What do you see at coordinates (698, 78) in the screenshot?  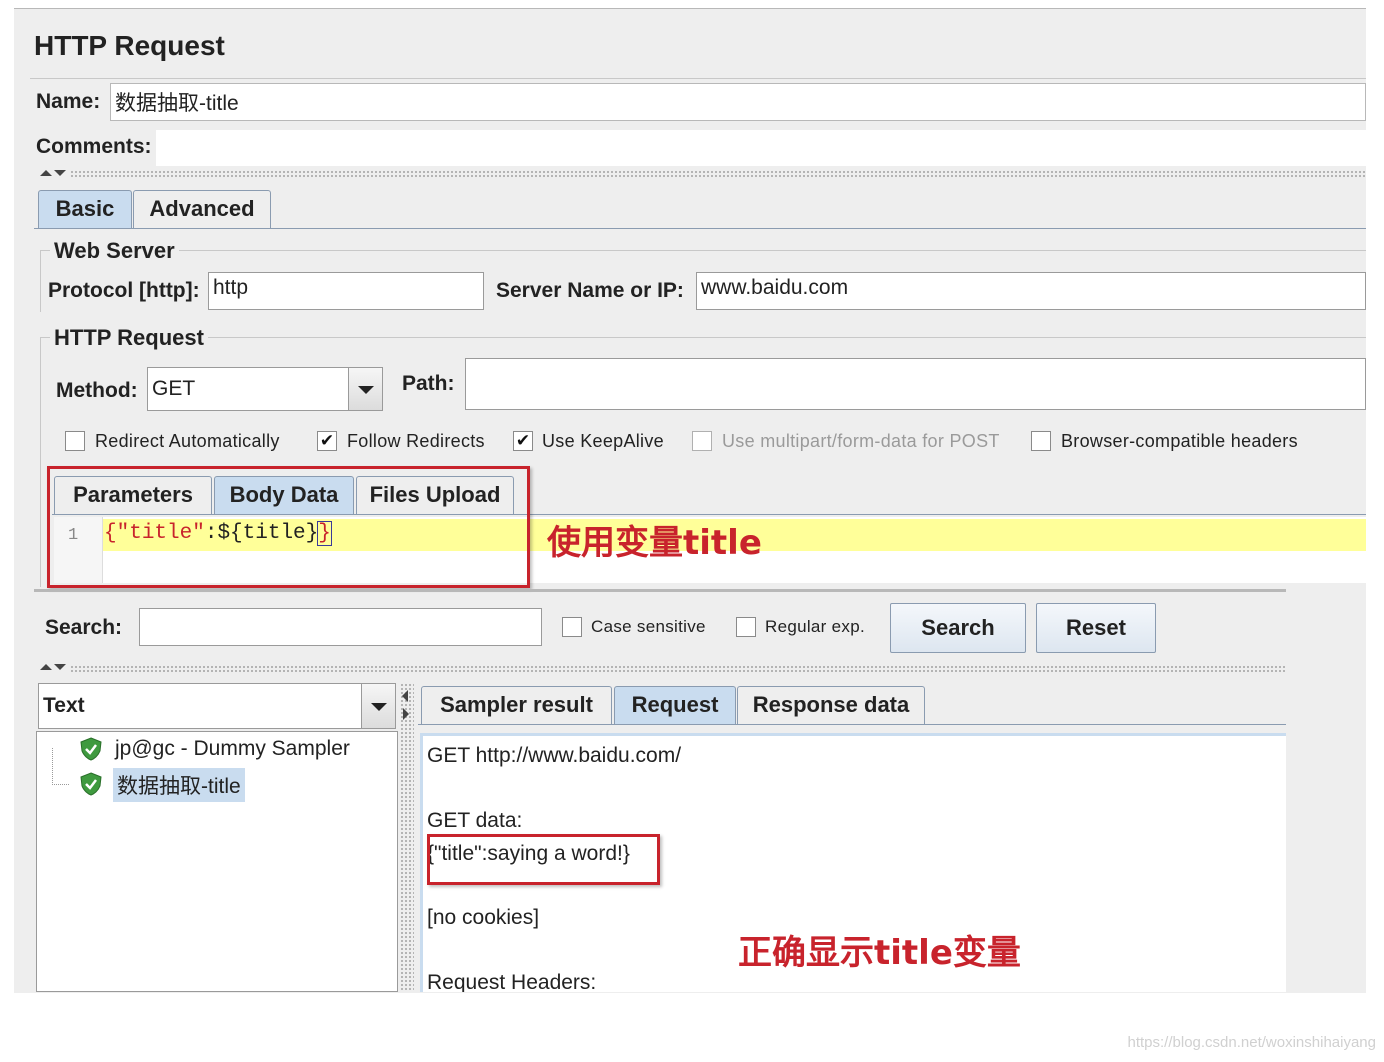 I see `divider` at bounding box center [698, 78].